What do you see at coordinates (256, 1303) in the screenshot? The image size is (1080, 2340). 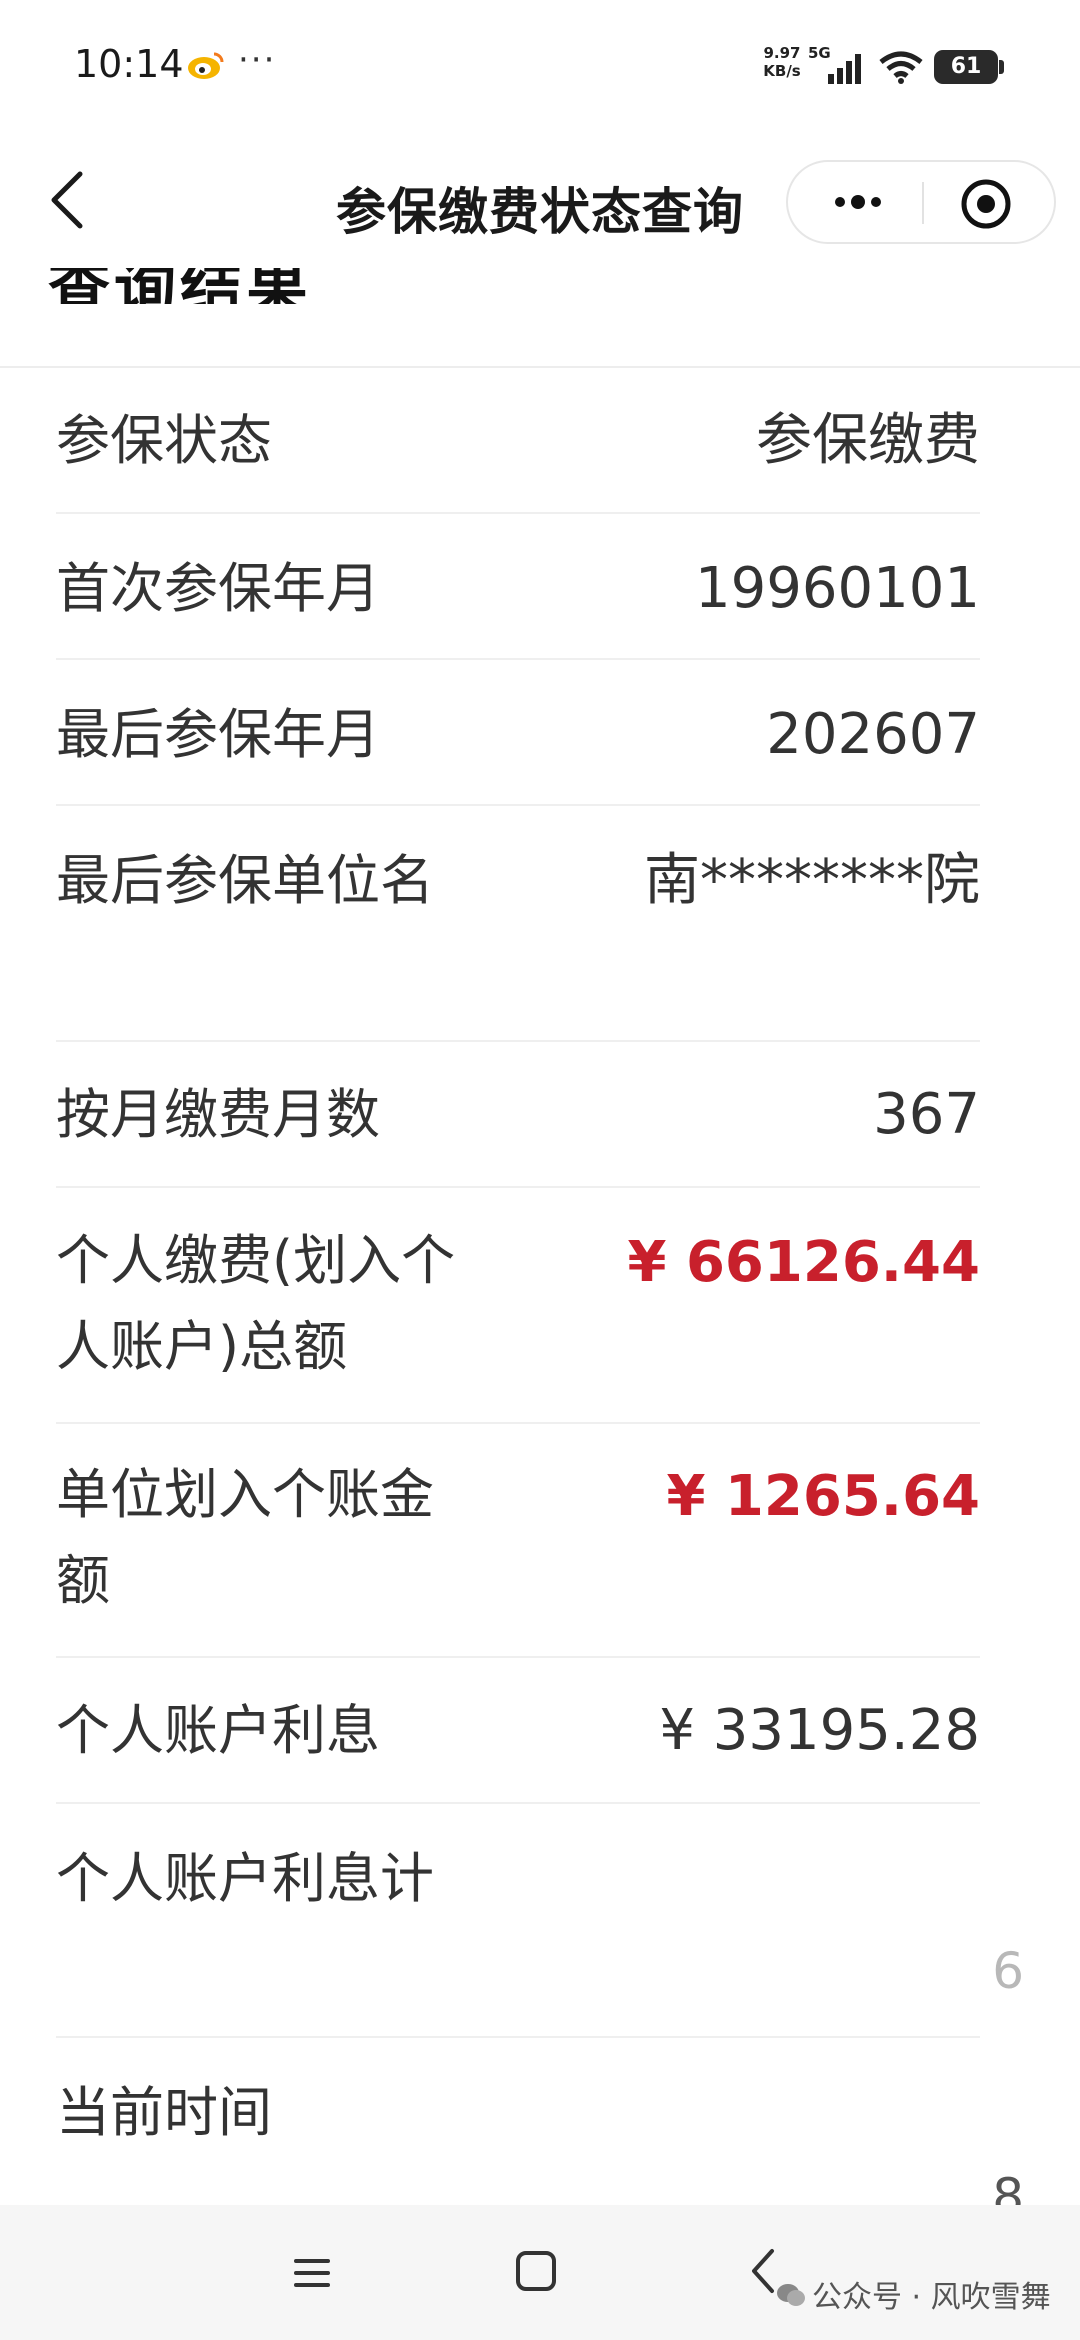 I see `row-label: 个人缴费(划入个 人账户)总额` at bounding box center [256, 1303].